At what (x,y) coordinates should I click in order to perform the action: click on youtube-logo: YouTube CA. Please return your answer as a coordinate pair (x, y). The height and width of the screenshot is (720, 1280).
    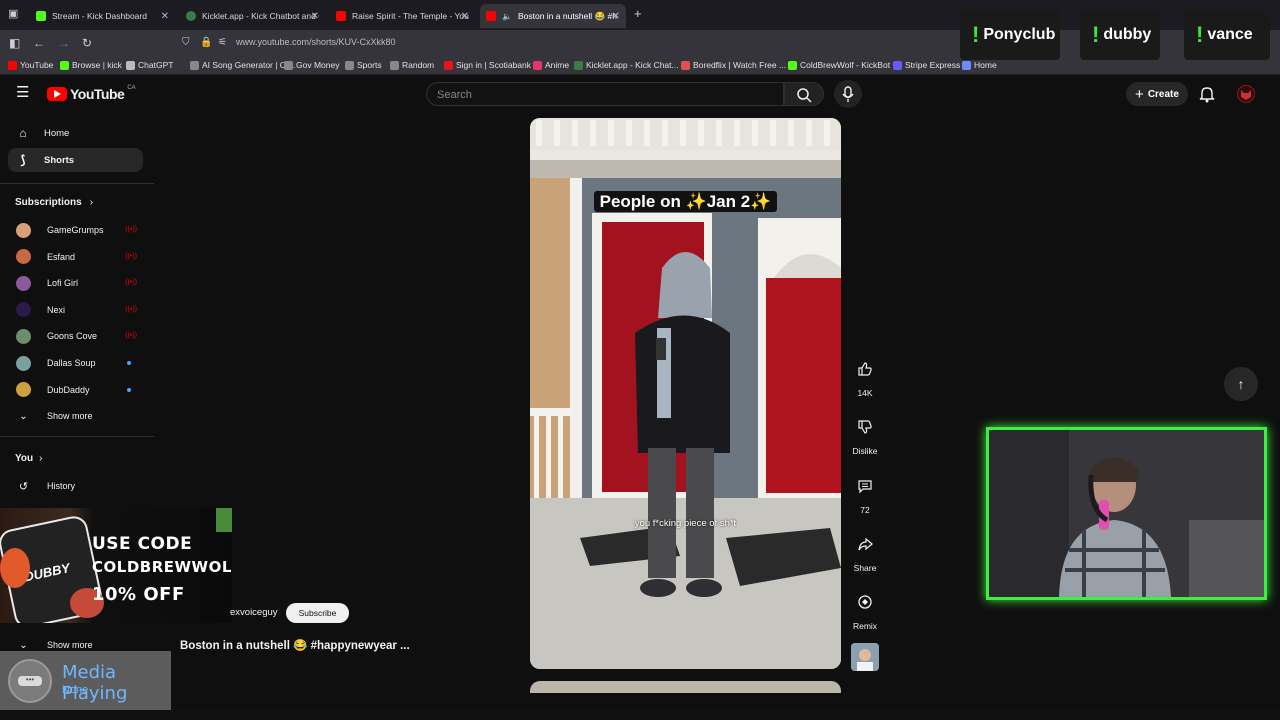
    Looking at the image, I should click on (91, 93).